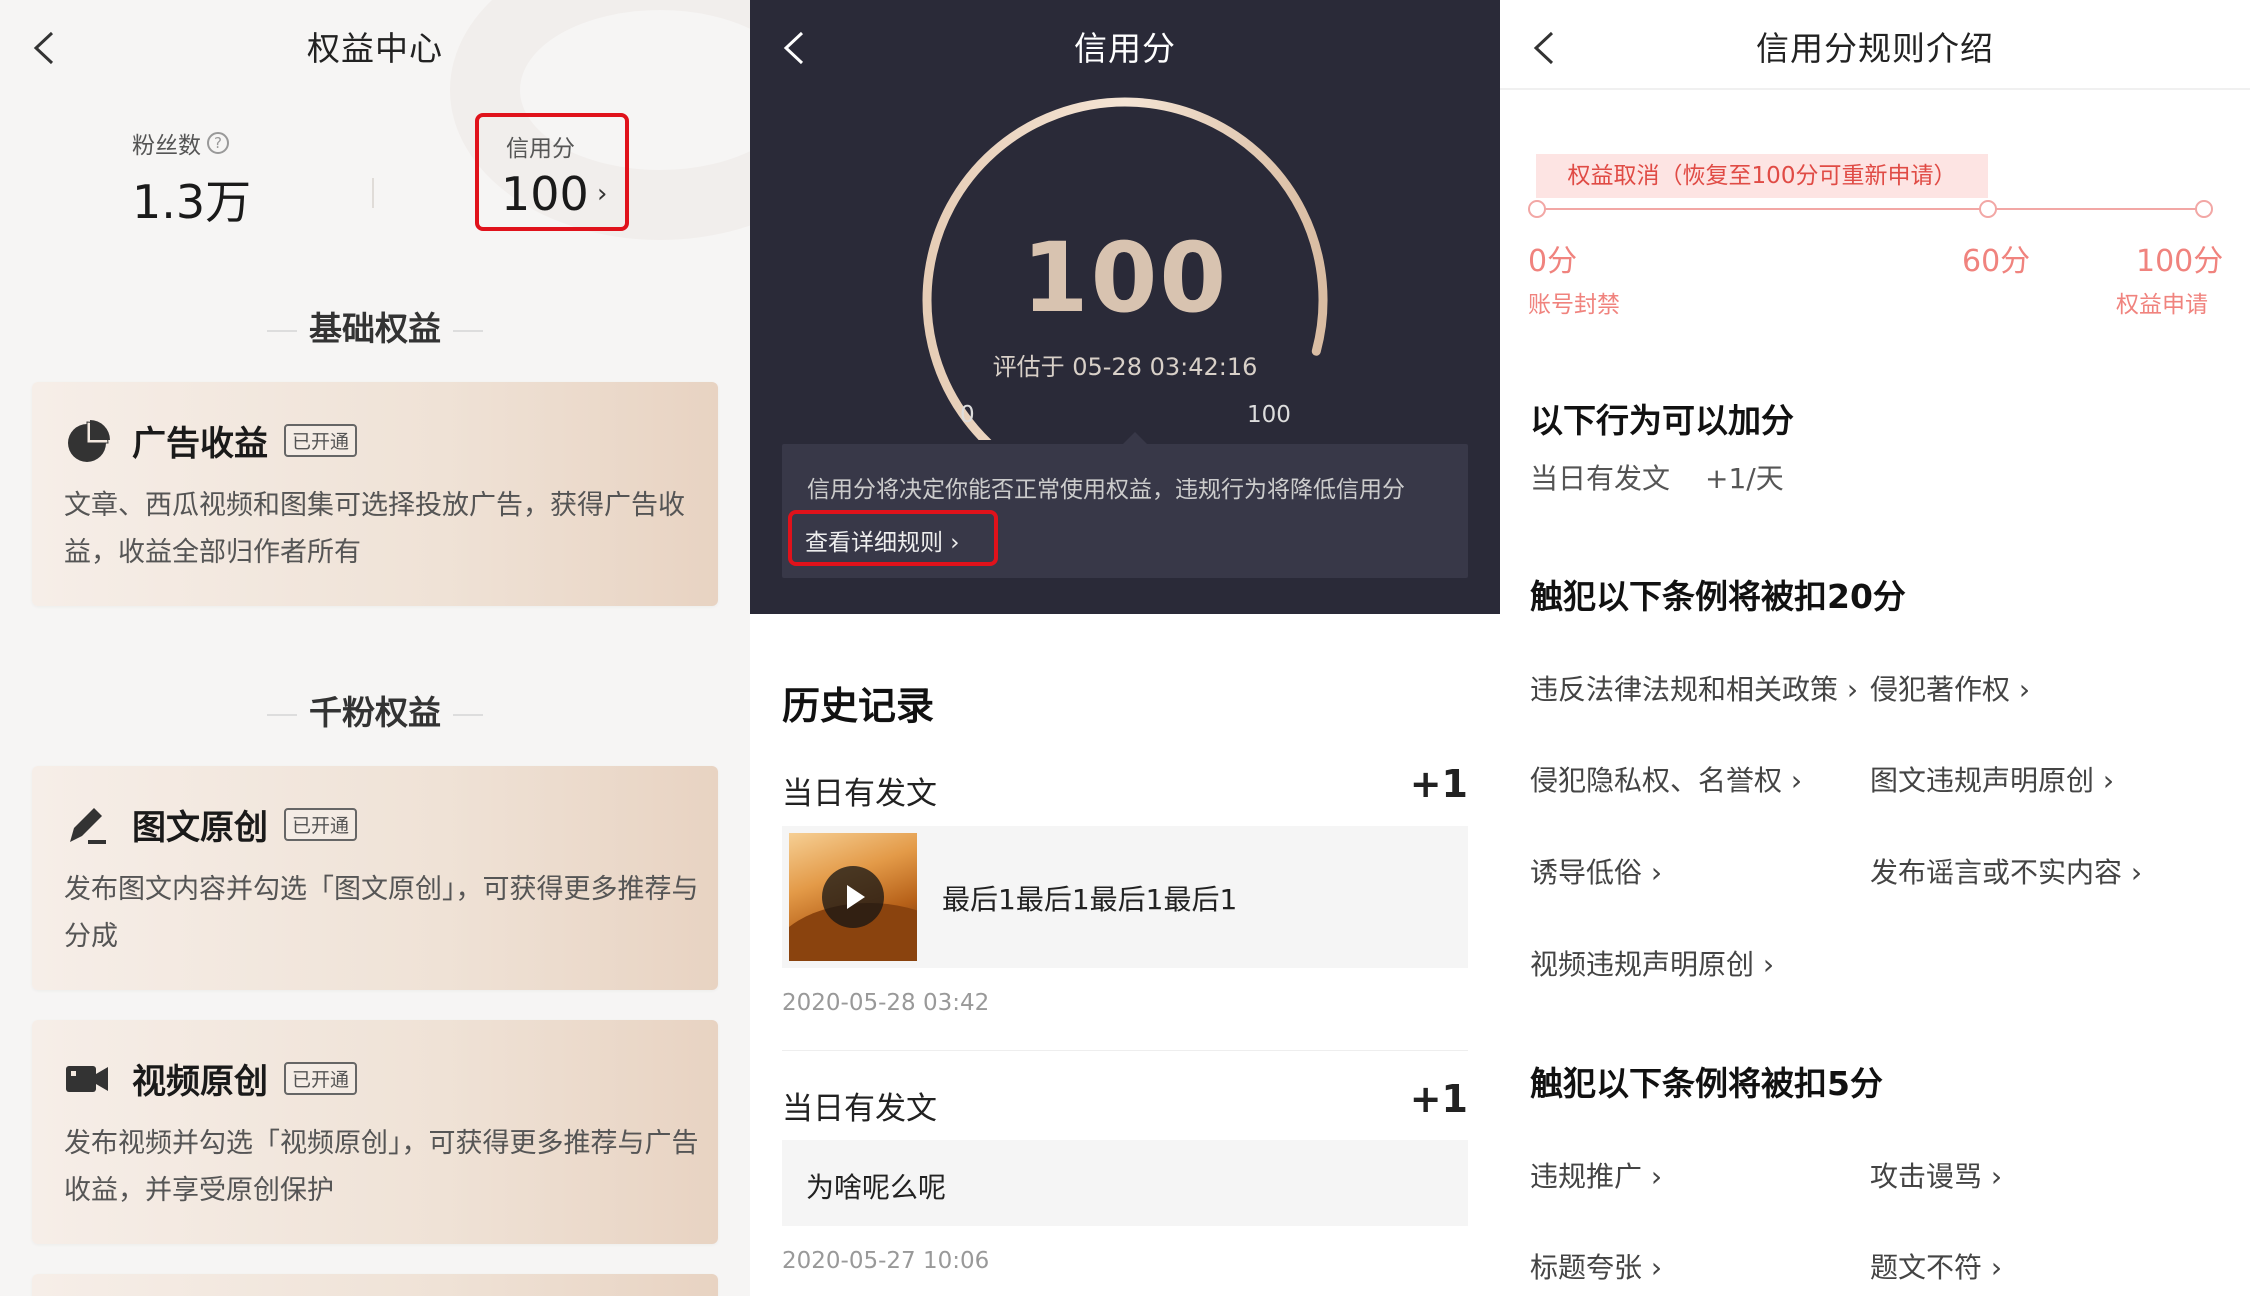 Image resolution: width=2250 pixels, height=1296 pixels. I want to click on card-description: 发布图文内容并勾选「图文原创」，可获得更多推荐与分成, so click(381, 913).